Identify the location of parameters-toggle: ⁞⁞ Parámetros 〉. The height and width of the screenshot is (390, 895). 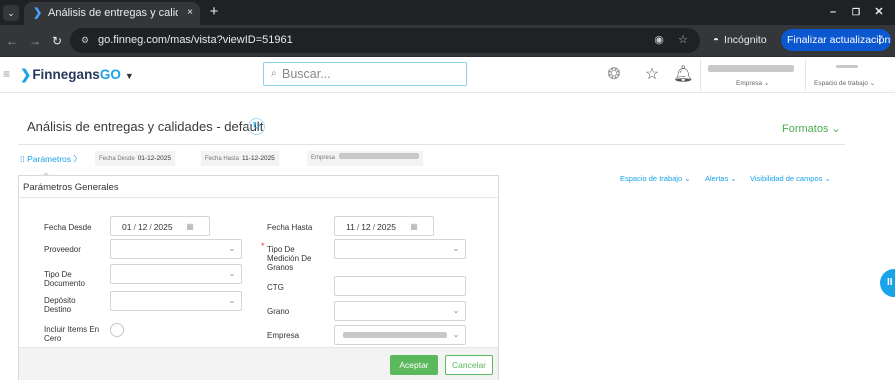
(51, 159).